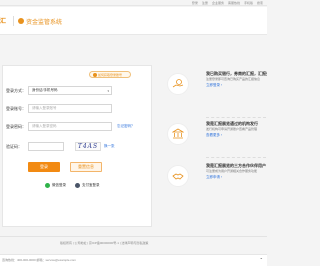 The image size is (320, 266). I want to click on topnav-mobile: 手机版, so click(248, 3).